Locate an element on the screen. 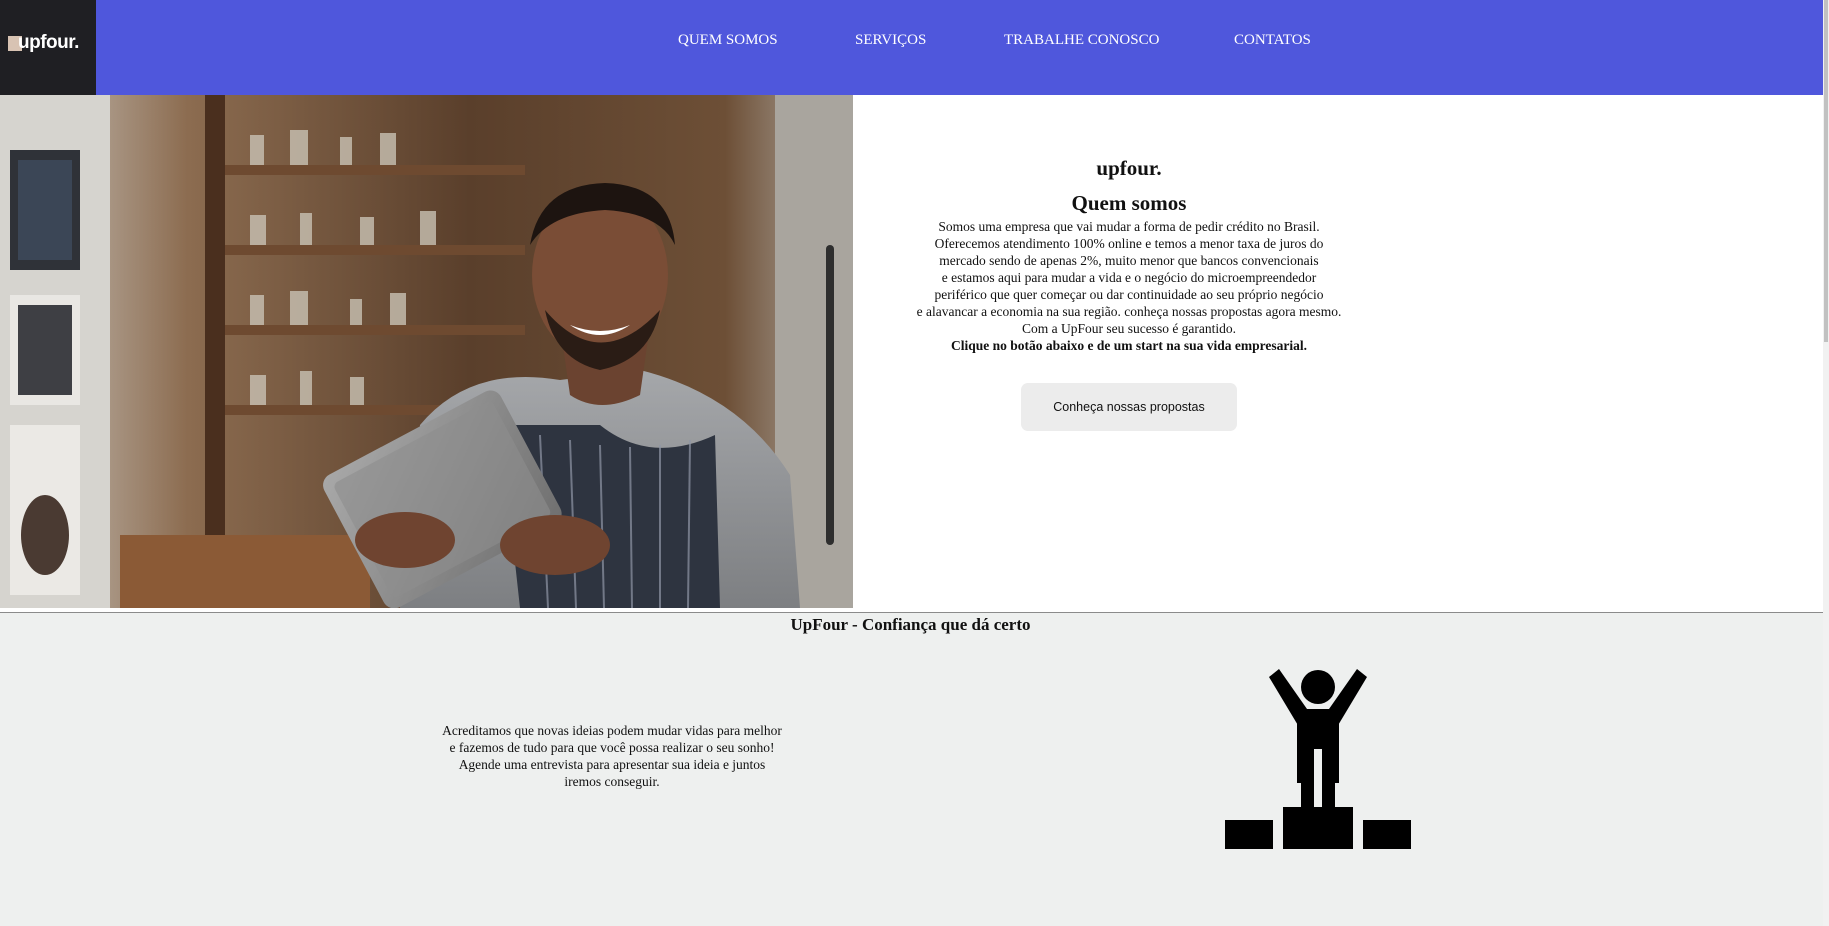 This screenshot has height=926, width=1829. scrollbar-thumb is located at coordinates (1826, 171).